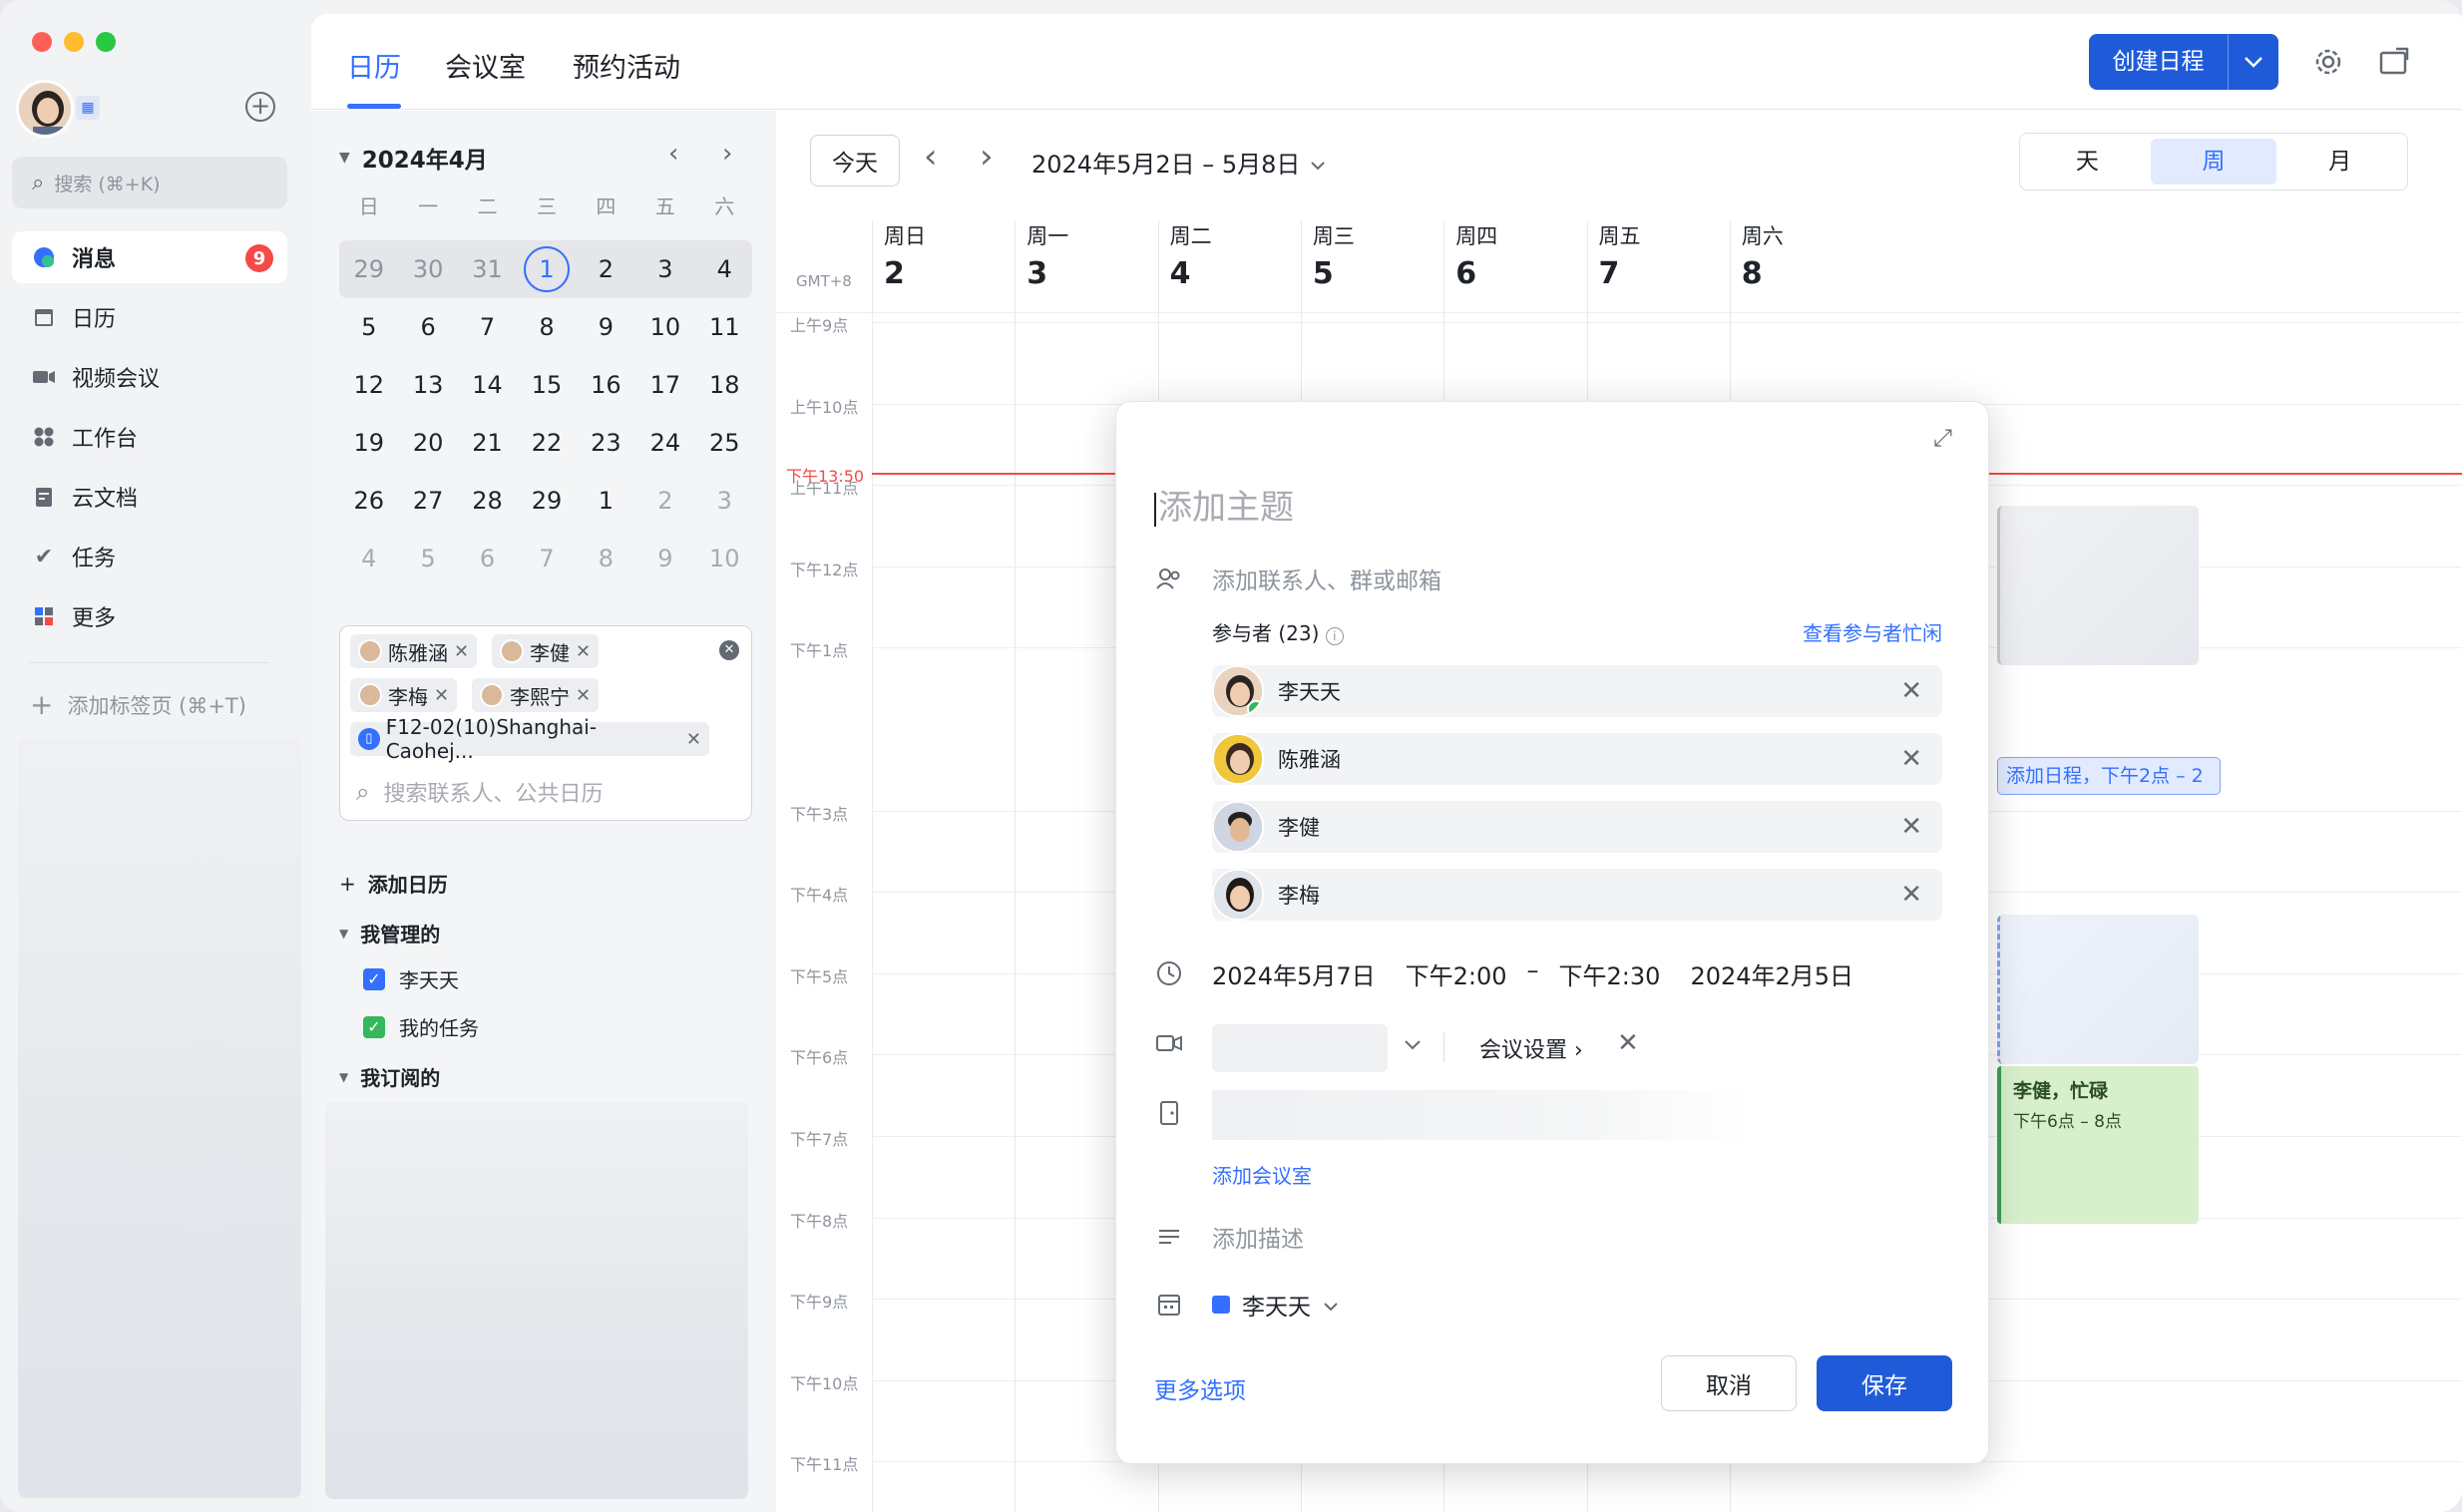 Image resolution: width=2462 pixels, height=1512 pixels. What do you see at coordinates (1763, 255) in the screenshot?
I see `day-column-header: 周六 8` at bounding box center [1763, 255].